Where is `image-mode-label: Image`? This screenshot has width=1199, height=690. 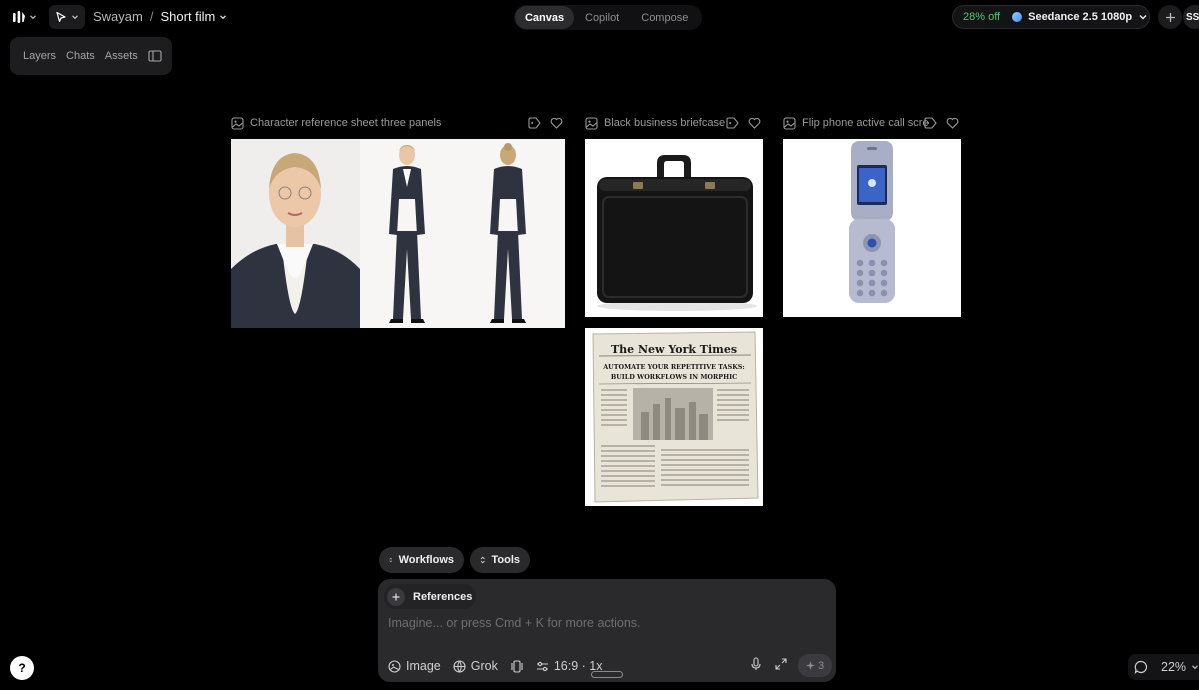
image-mode-label: Image is located at coordinates (423, 666).